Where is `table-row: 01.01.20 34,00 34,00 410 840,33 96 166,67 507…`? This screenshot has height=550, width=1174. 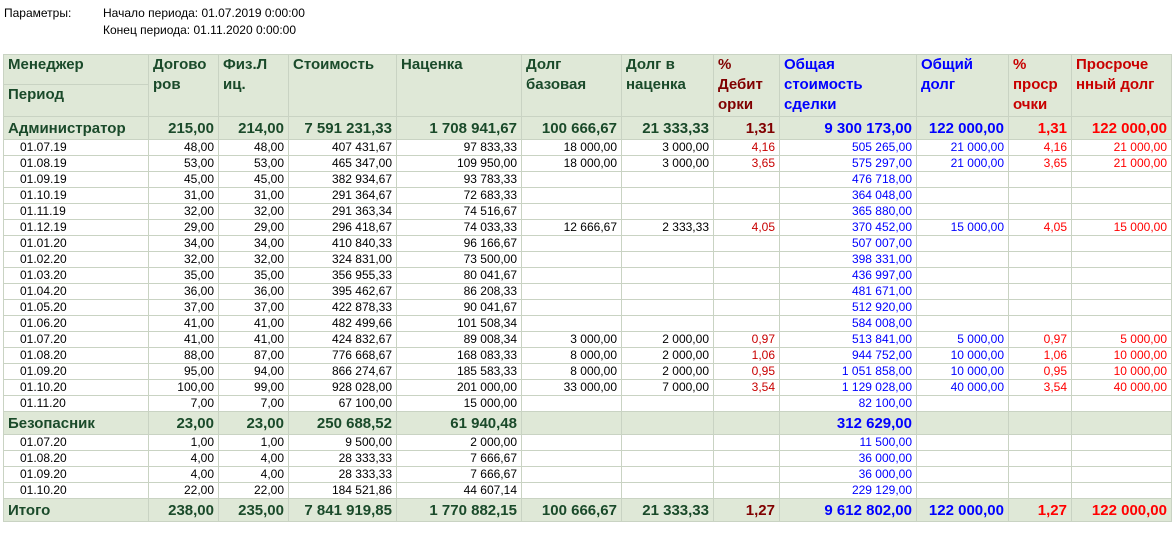
table-row: 01.01.20 34,00 34,00 410 840,33 96 166,67 507… is located at coordinates (587, 243).